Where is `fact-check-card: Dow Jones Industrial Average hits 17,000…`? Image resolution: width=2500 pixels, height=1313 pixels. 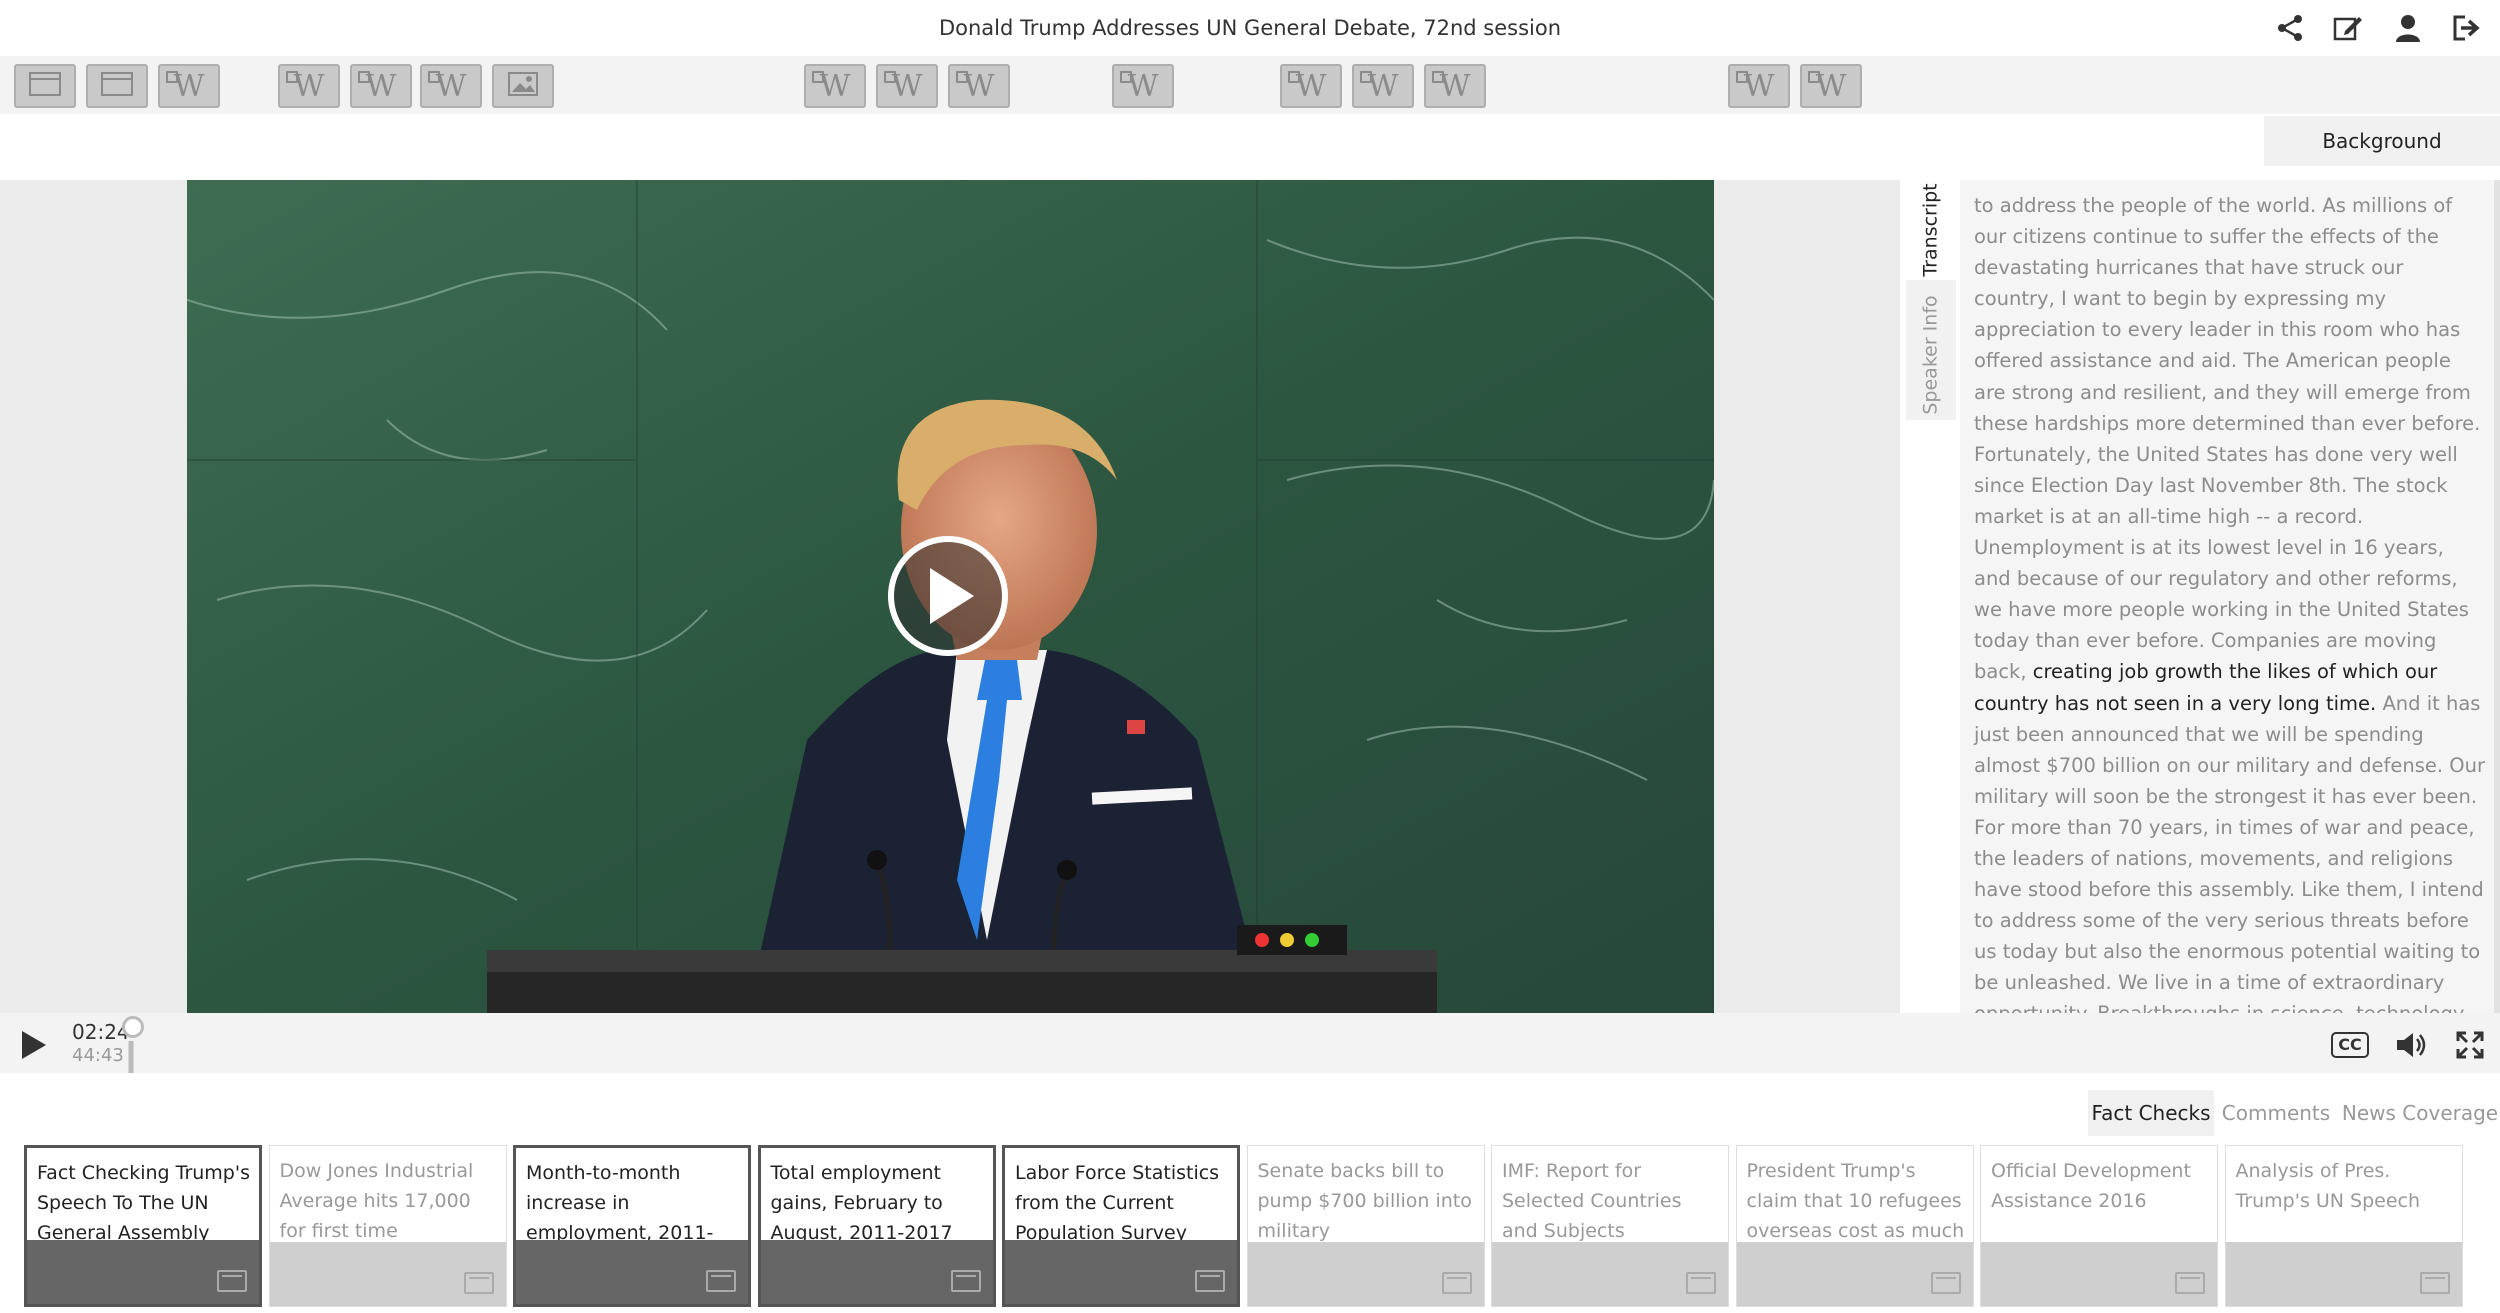
fact-check-card: Dow Jones Industrial Average hits 17,000… is located at coordinates (387, 1226).